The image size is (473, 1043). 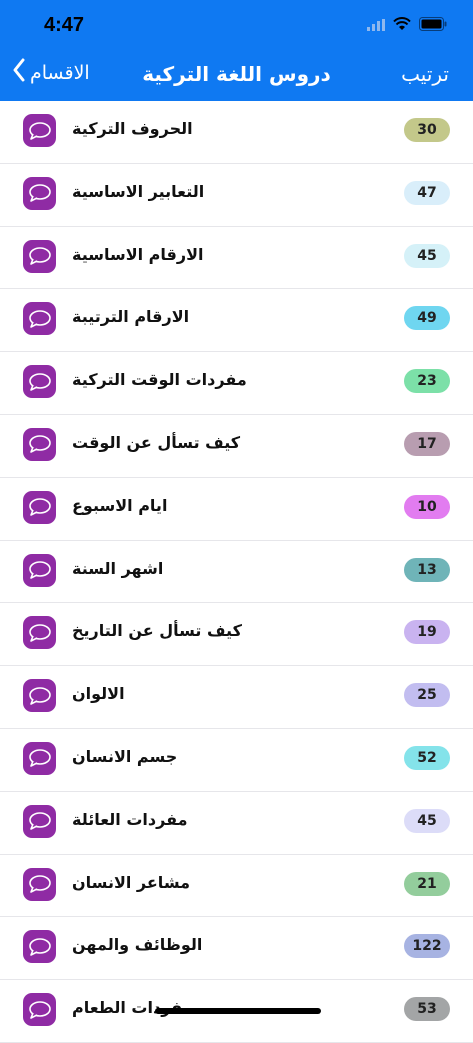 I want to click on navigation-bar: 4:47 الاقسام دروس اللغة التركية ترتيب, so click(x=236, y=50).